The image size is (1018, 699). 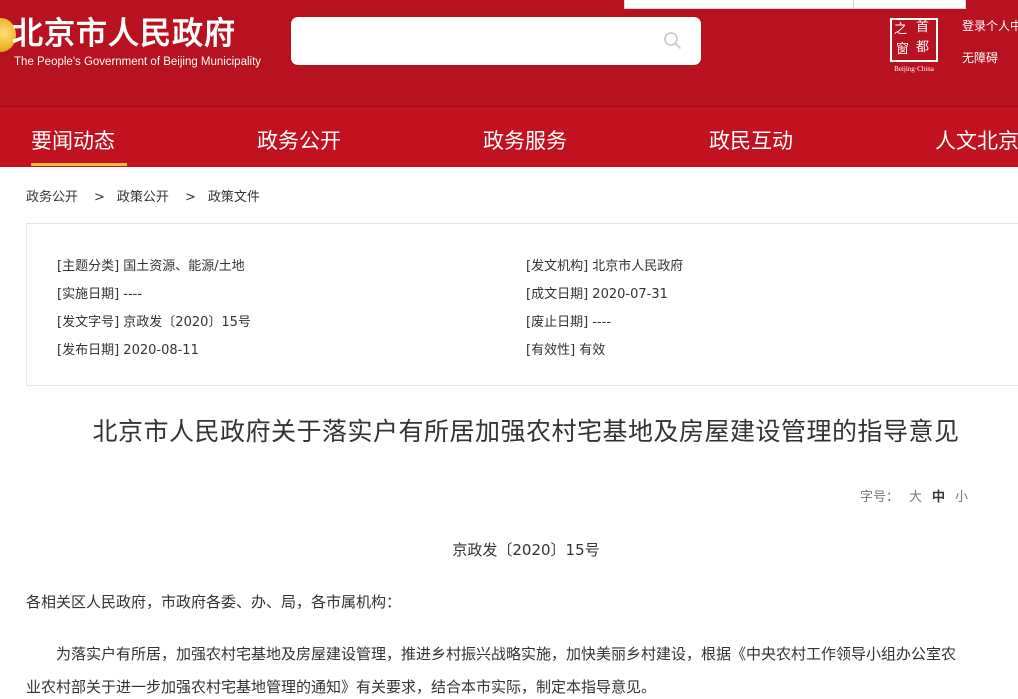 What do you see at coordinates (853, 4) in the screenshot?
I see `dropdown-divider` at bounding box center [853, 4].